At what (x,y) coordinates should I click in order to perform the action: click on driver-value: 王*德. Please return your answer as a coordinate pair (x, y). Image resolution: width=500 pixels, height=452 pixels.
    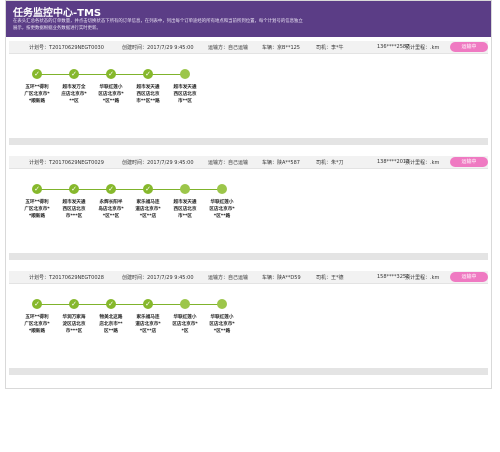
    Looking at the image, I should click on (337, 278).